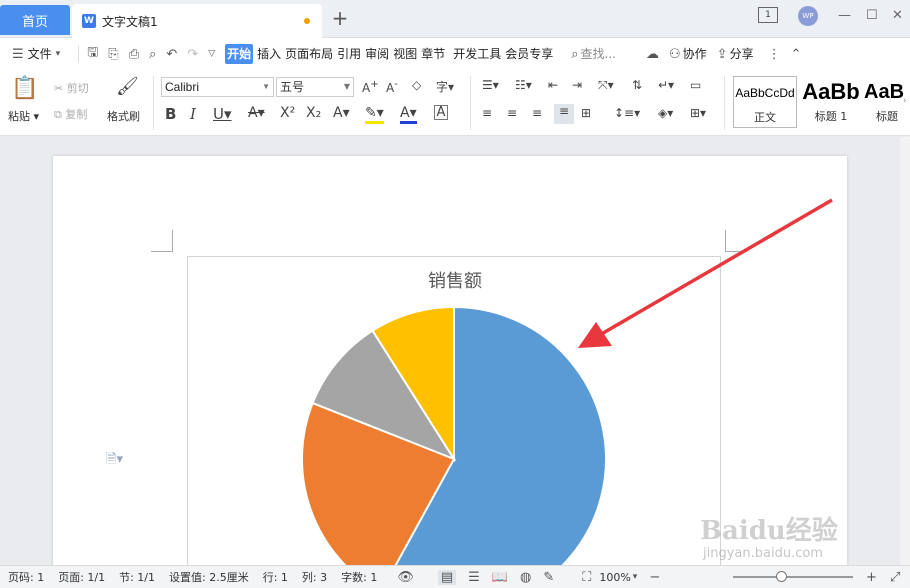 Image resolution: width=910 pixels, height=588 pixels. Describe the element at coordinates (695, 54) in the screenshot. I see `collaborate-button: 协作` at that location.